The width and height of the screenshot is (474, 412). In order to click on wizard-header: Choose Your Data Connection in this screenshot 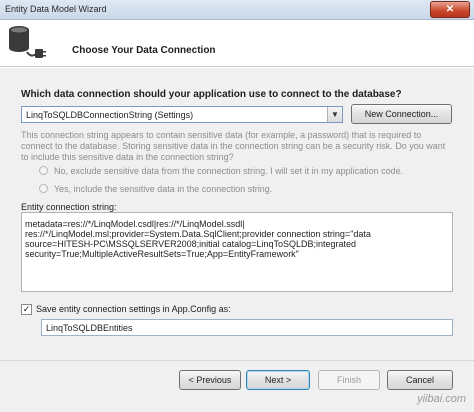, I will do `click(237, 44)`.